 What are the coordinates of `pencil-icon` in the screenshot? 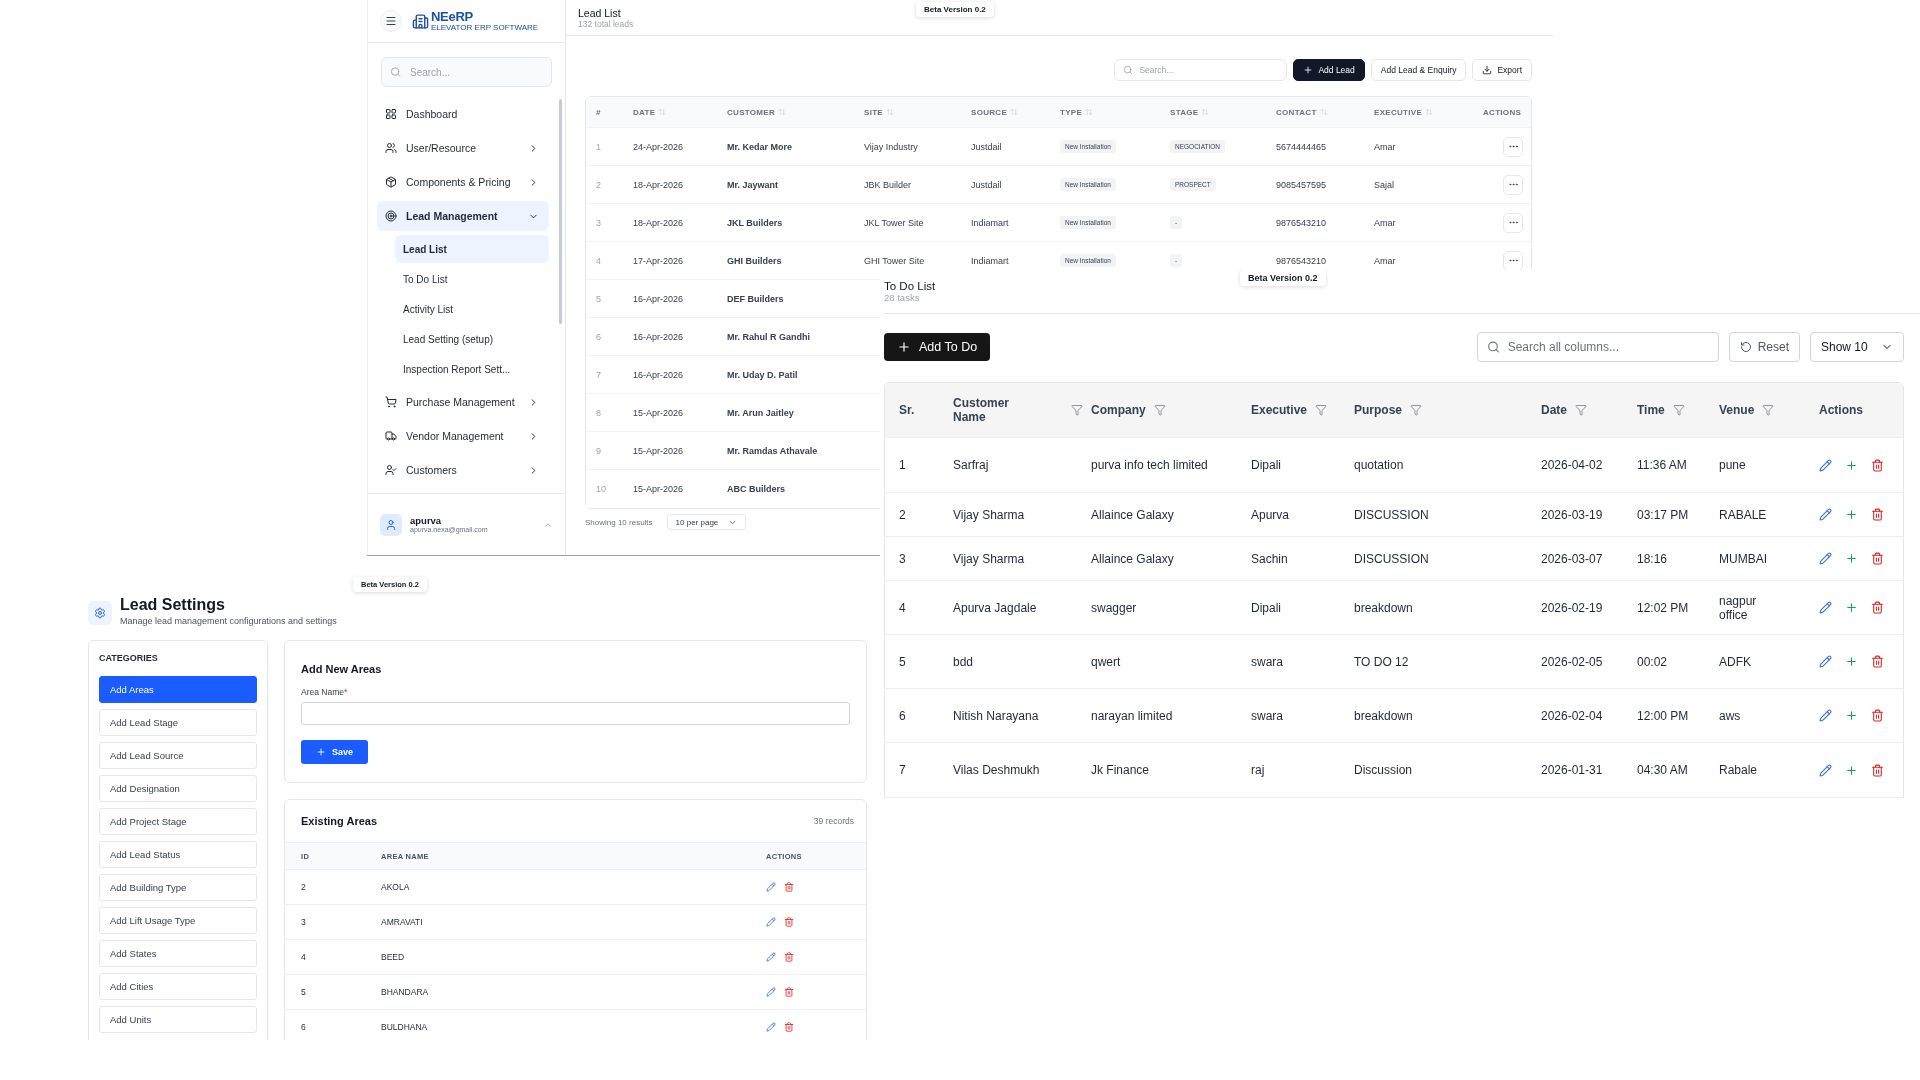 It's located at (771, 992).